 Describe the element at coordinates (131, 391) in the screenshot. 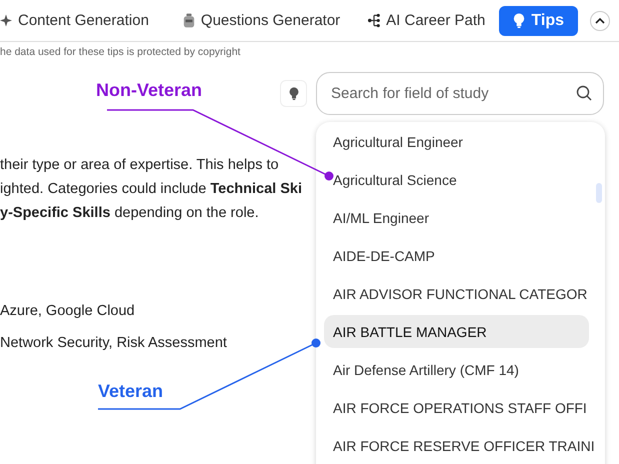

I see `annotation-label: Veteran` at that location.